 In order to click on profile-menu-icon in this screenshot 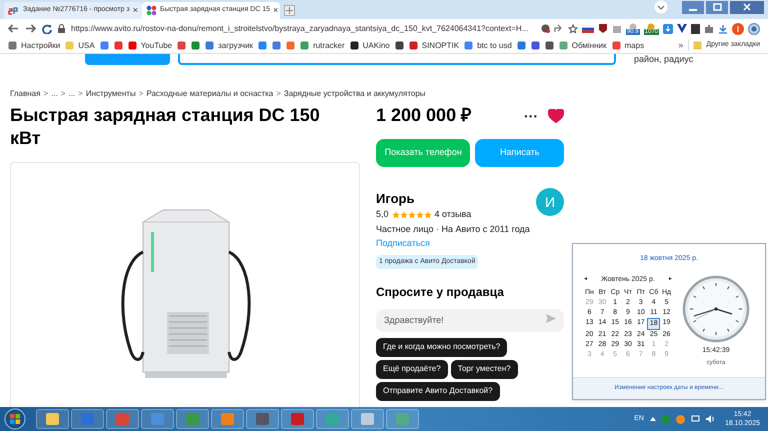, I will do `click(661, 7)`.